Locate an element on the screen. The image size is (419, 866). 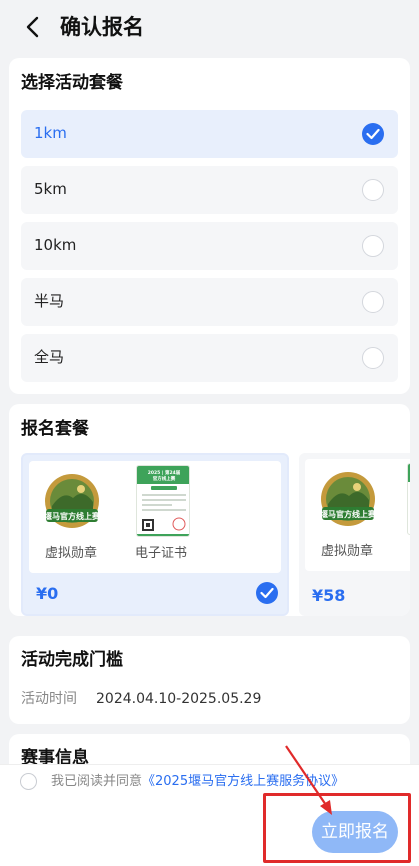
threshold-card: 活动完成门槛 活动时间 2024.04.10-2025.05.29 is located at coordinates (209, 680).